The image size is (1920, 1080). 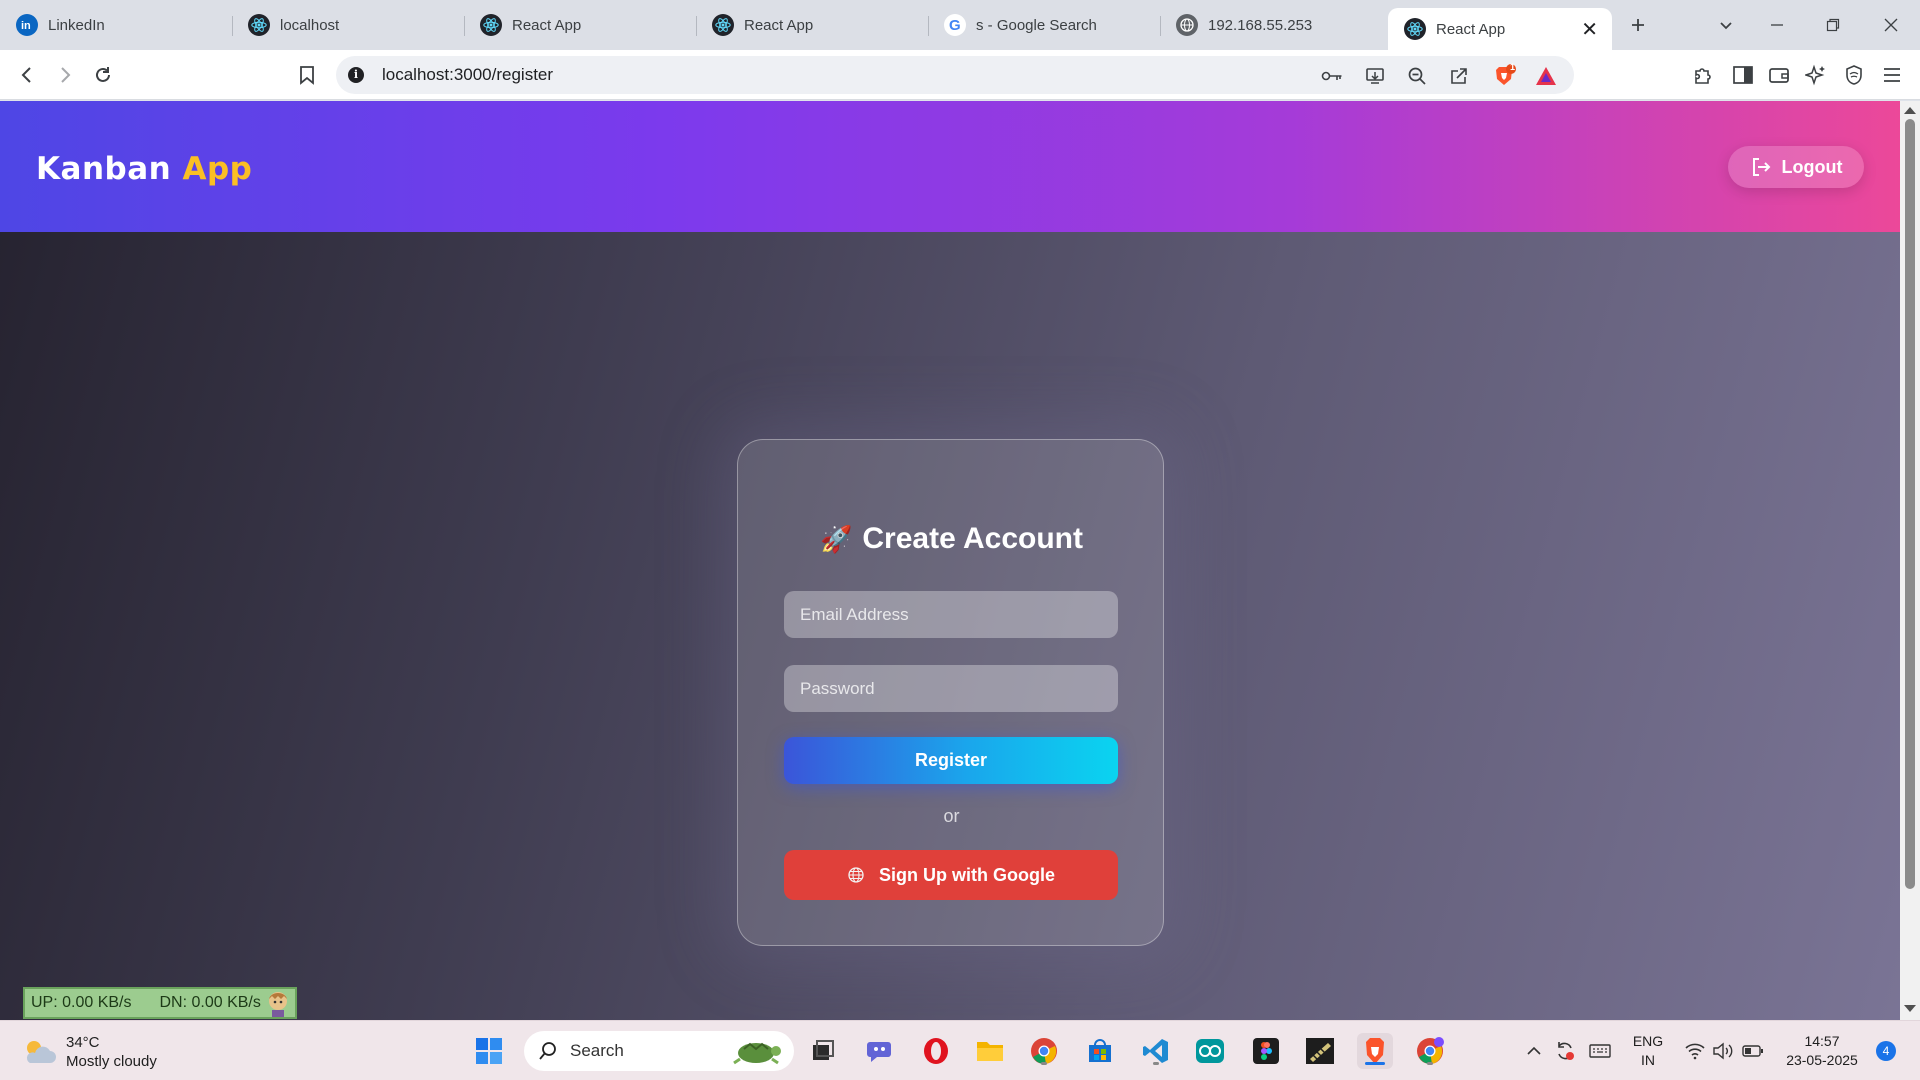 I want to click on google-icon: G, so click(x=955, y=25).